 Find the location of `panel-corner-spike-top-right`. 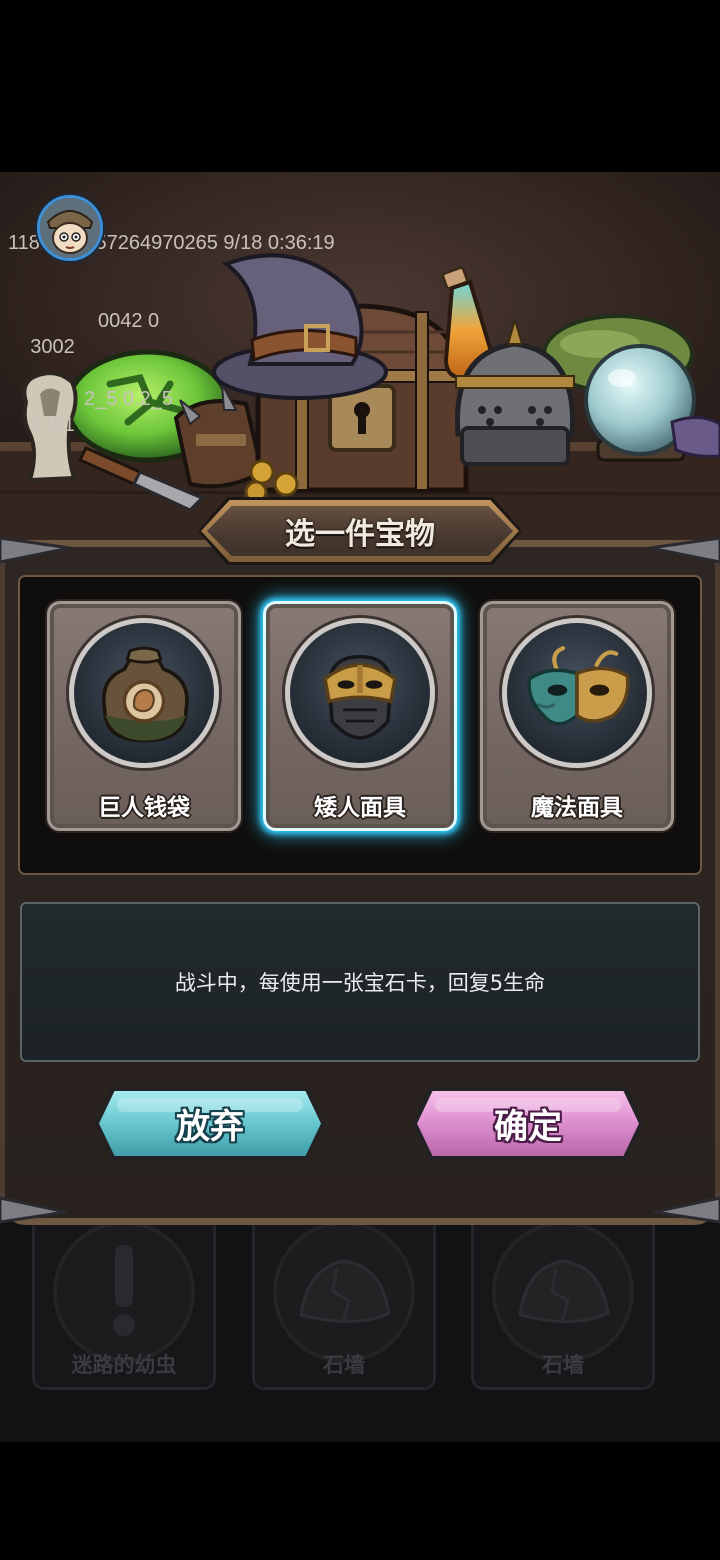

panel-corner-spike-top-right is located at coordinates (684, 550).